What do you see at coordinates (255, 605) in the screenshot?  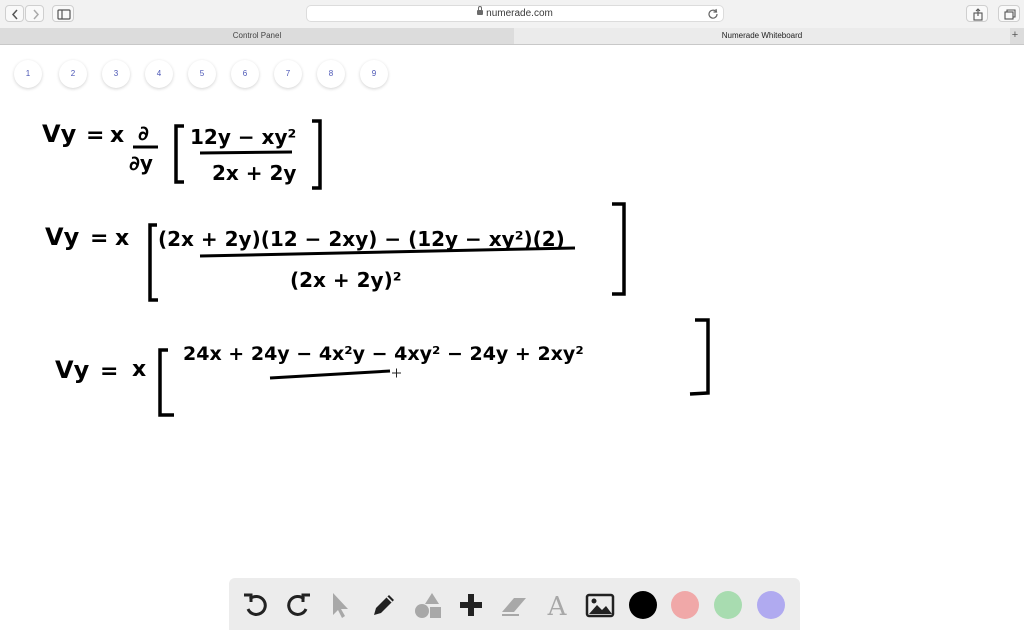 I see `undo-icon` at bounding box center [255, 605].